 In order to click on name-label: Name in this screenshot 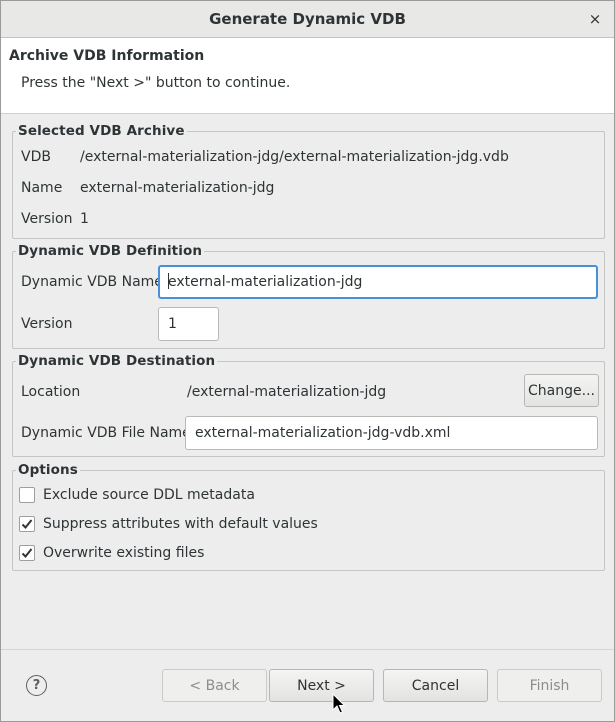, I will do `click(42, 188)`.